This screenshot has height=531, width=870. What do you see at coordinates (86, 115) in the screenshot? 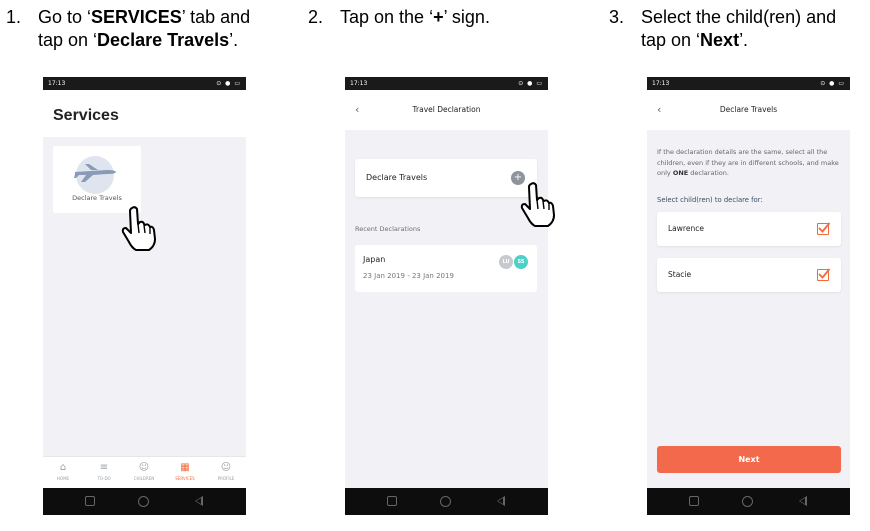
I see `page-title: Services` at bounding box center [86, 115].